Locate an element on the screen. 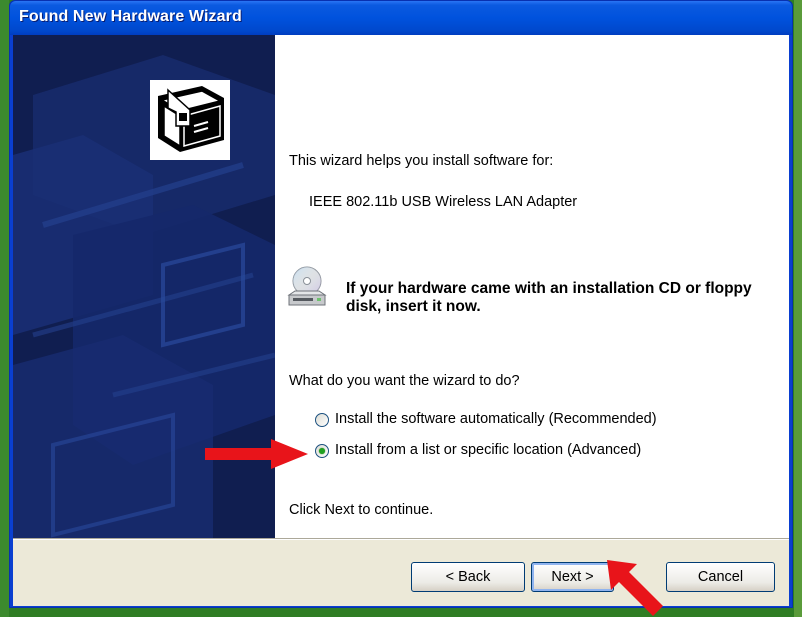 Image resolution: width=802 pixels, height=617 pixels. radio-install-automatically is located at coordinates (322, 420).